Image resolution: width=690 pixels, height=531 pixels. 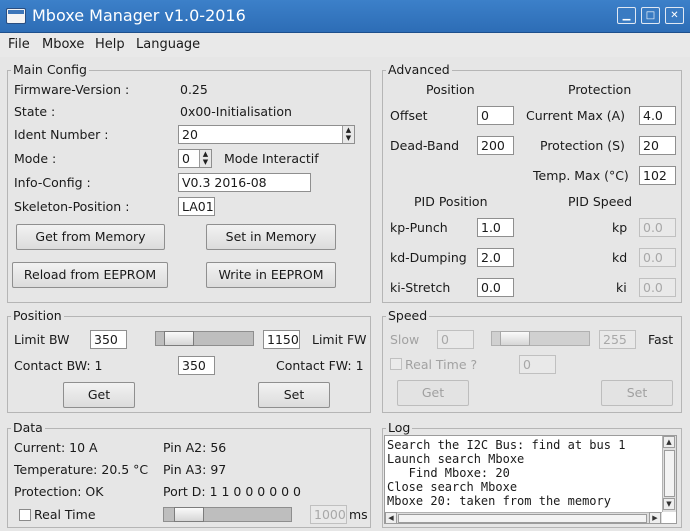 I want to click on limit-bw-input: 350, so click(x=108, y=339).